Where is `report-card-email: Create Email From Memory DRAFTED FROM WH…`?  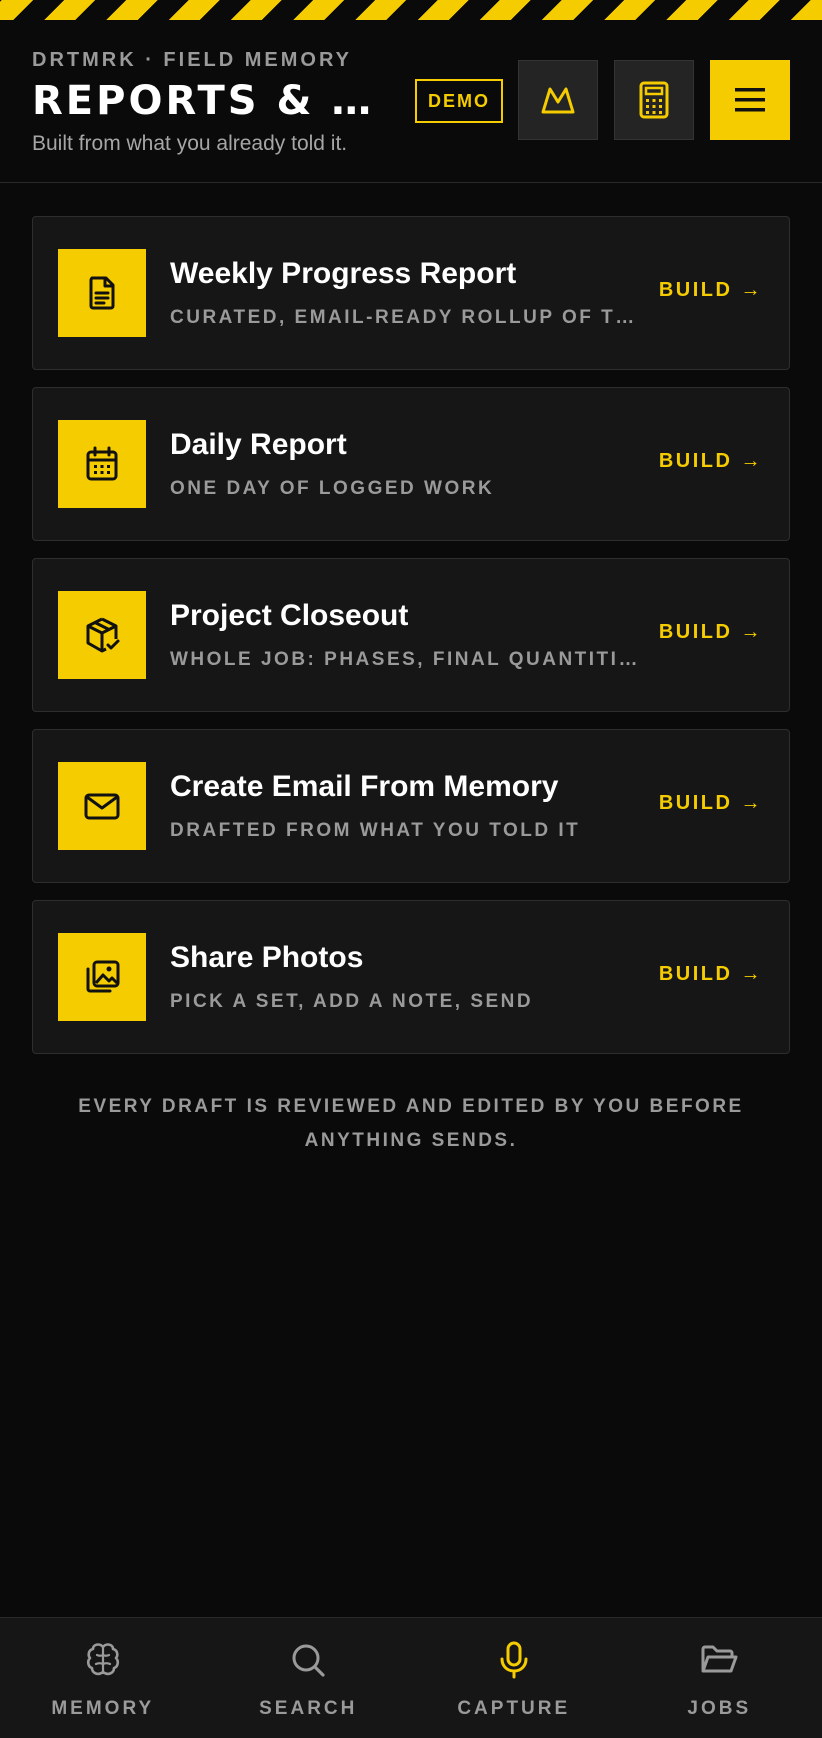 report-card-email: Create Email From Memory DRAFTED FROM WH… is located at coordinates (411, 806).